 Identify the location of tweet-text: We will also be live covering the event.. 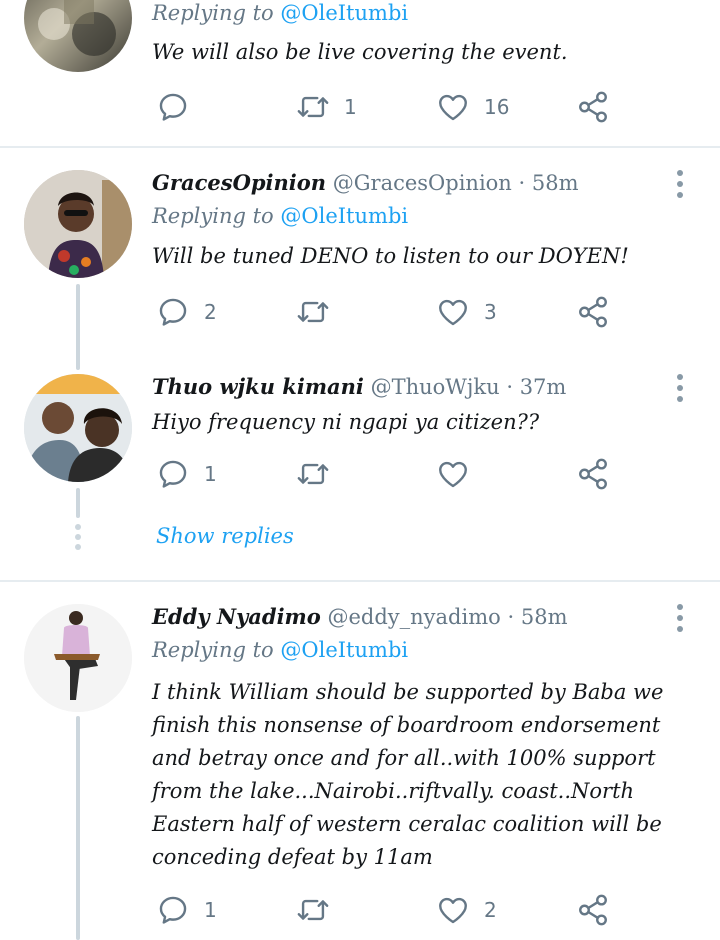
(360, 52).